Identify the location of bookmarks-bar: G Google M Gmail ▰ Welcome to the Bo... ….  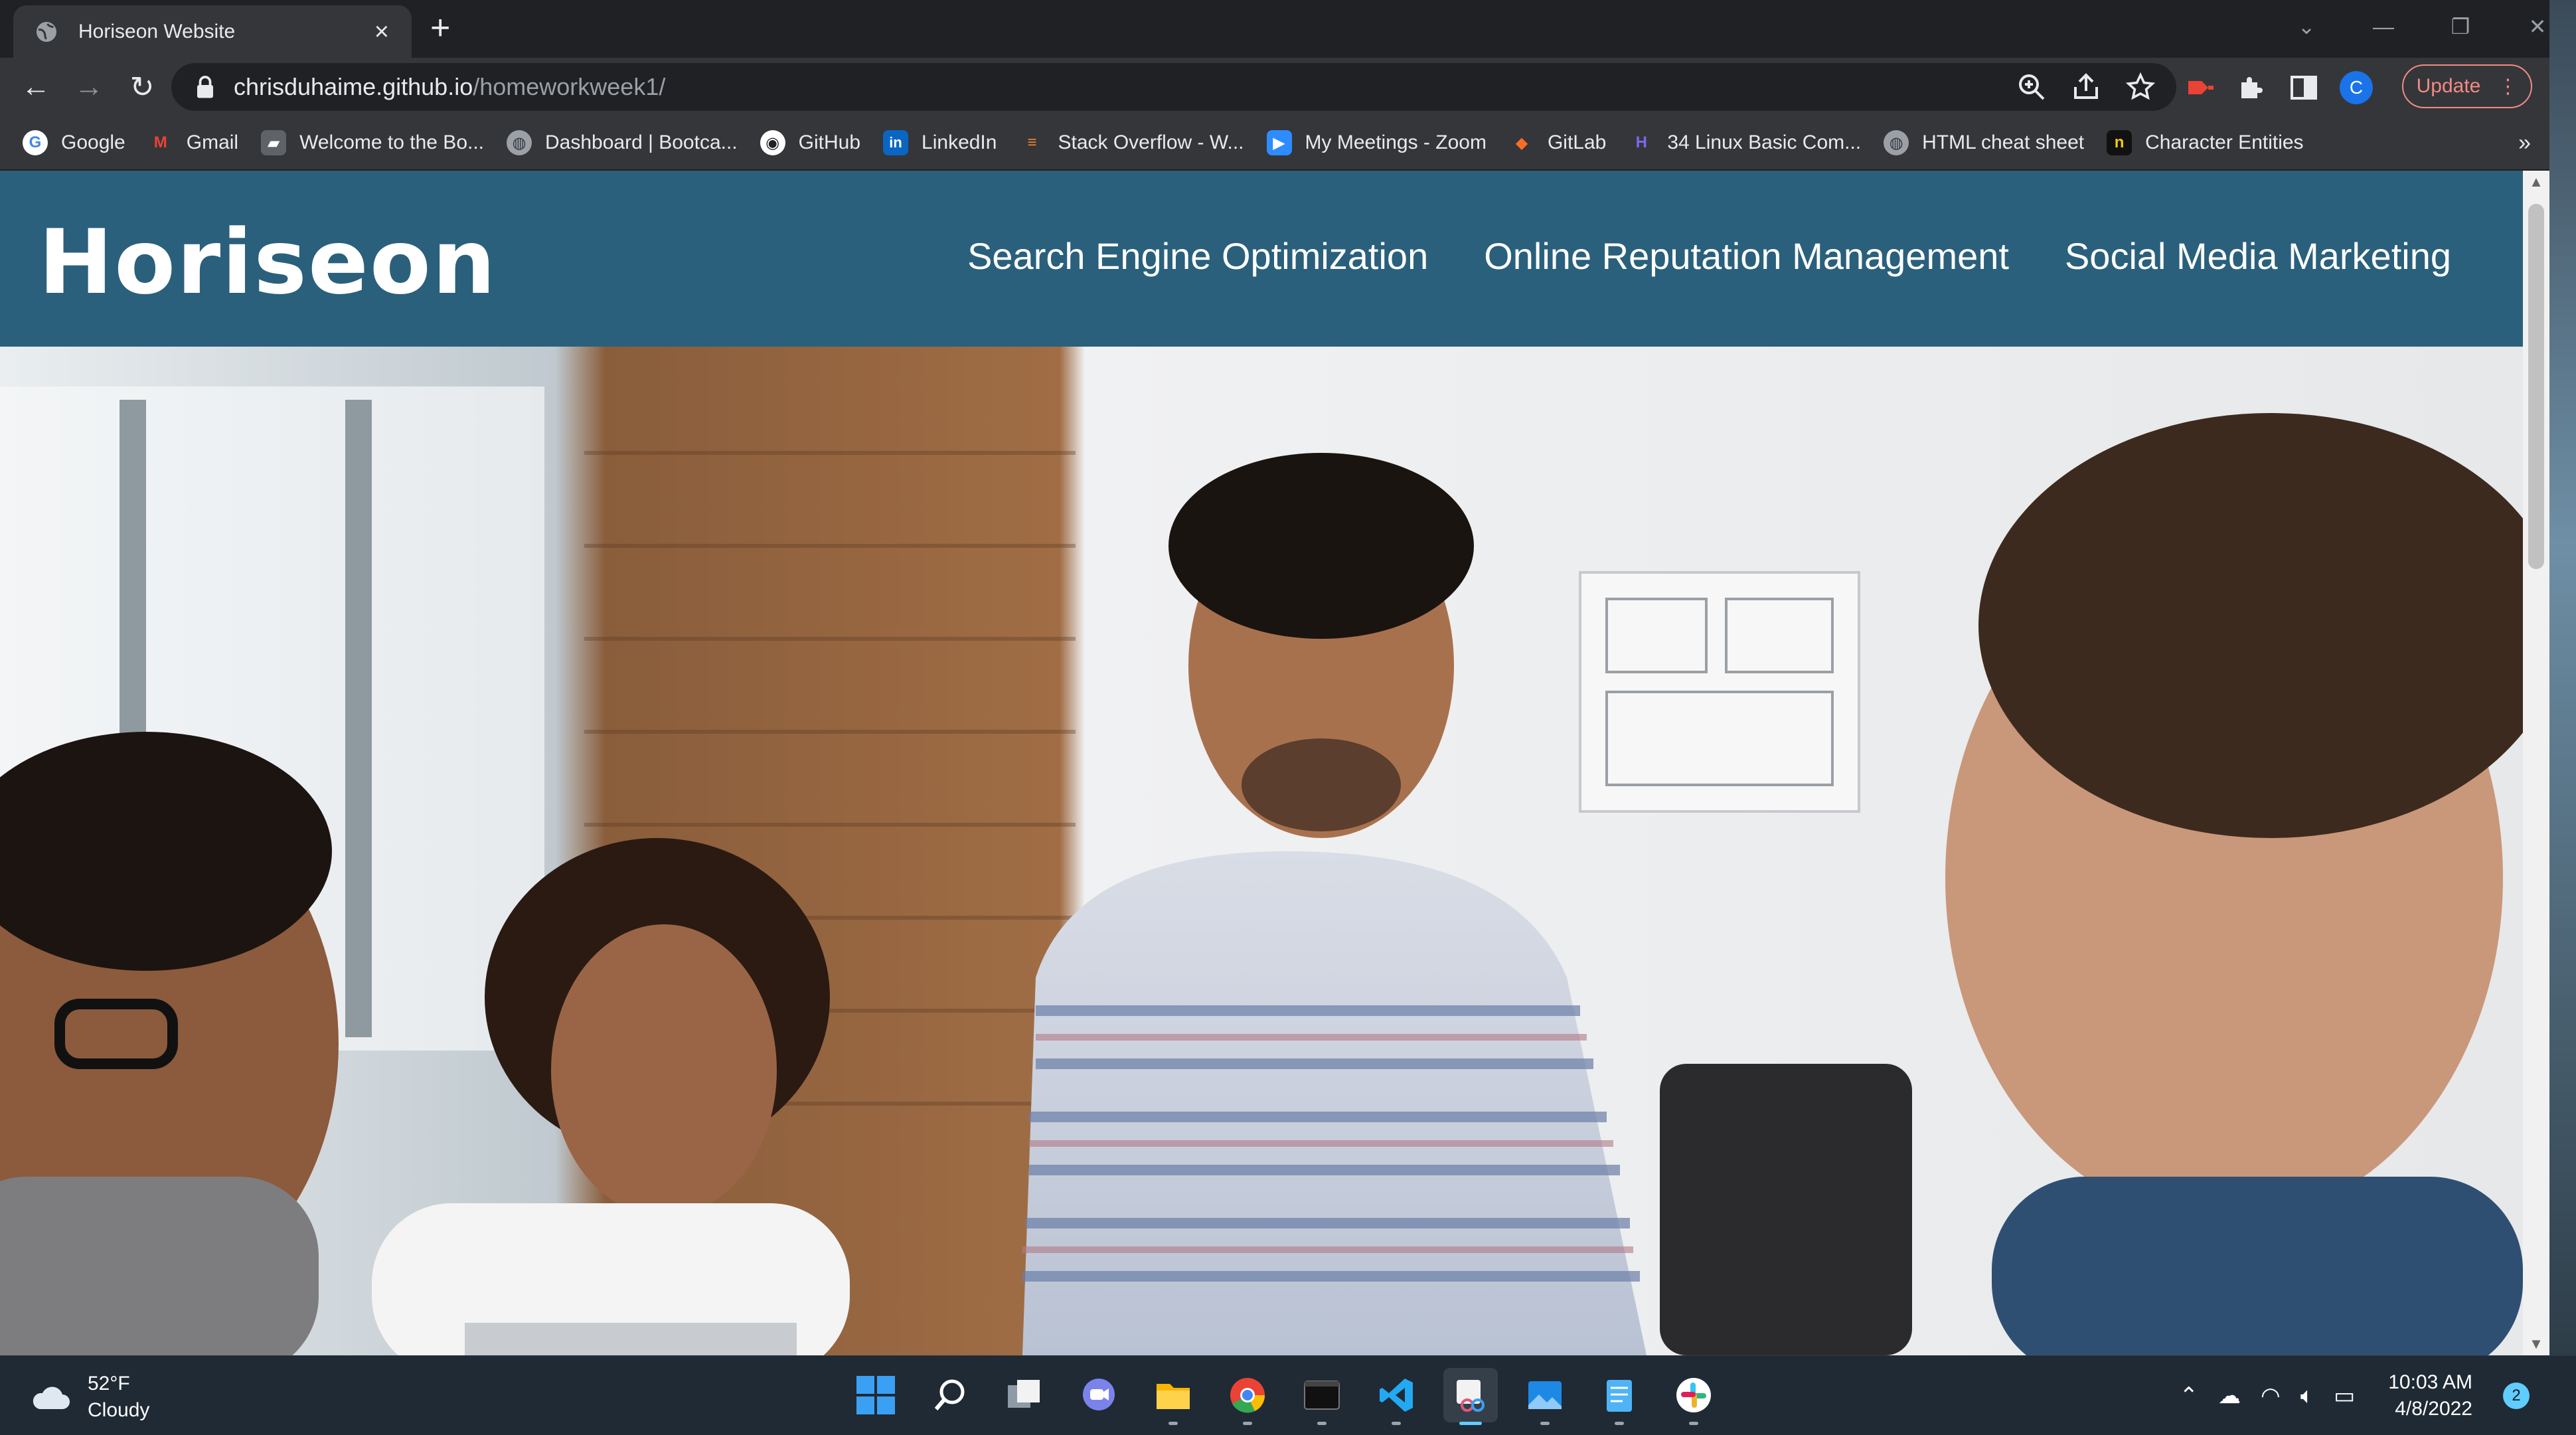
(1274, 143).